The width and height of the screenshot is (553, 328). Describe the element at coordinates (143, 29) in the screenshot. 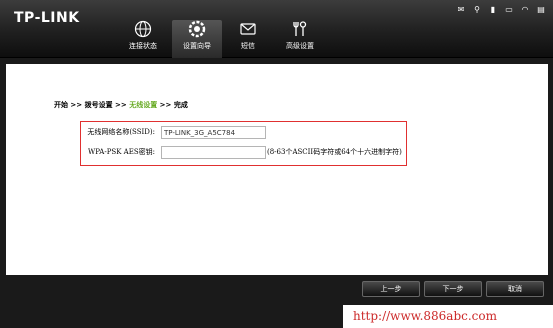

I see `globe-icon` at that location.